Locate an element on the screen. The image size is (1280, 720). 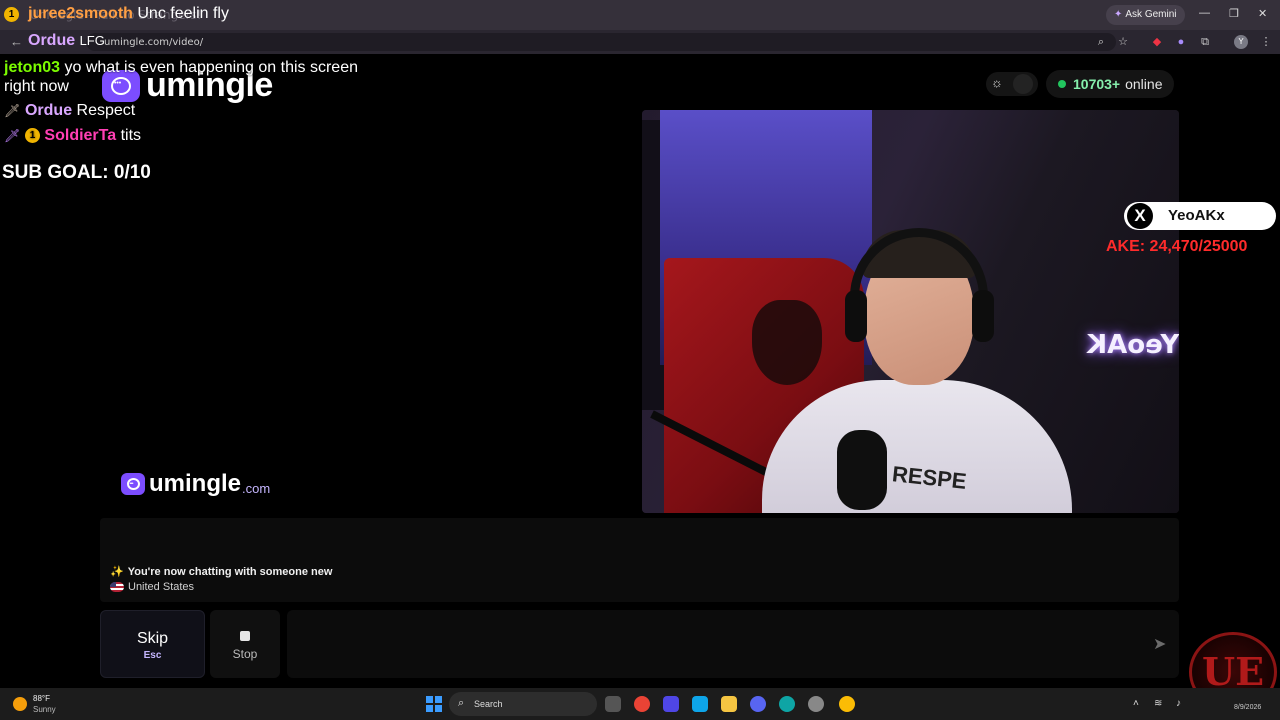
chrome-icon is located at coordinates (642, 704).